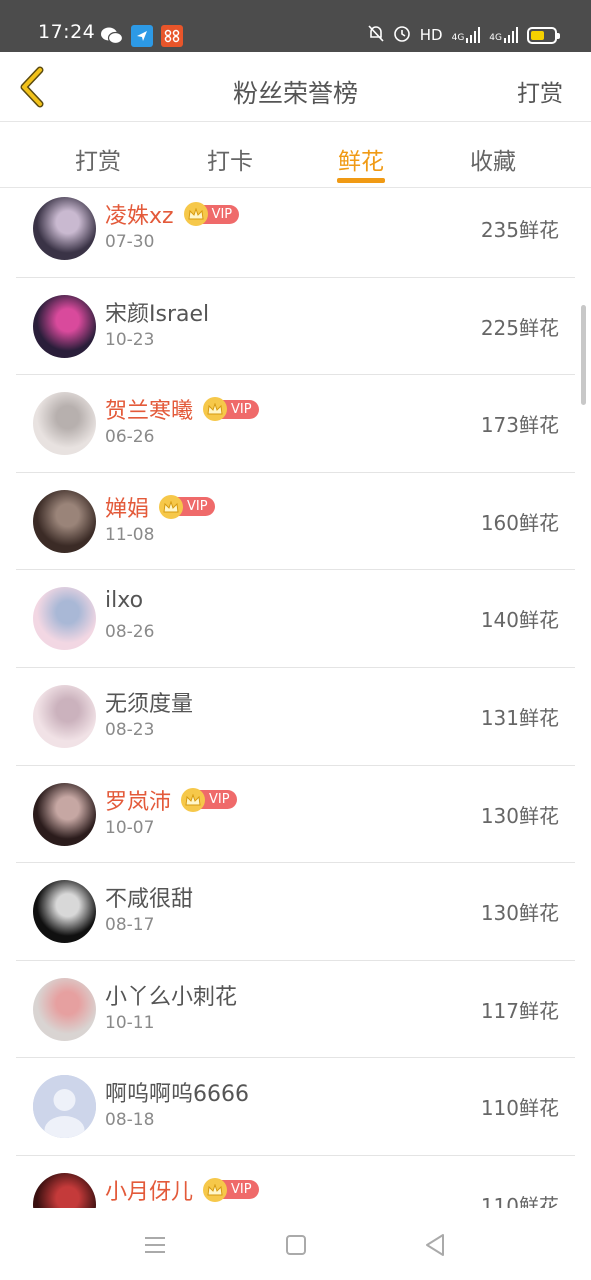 This screenshot has width=591, height=1280. I want to click on flower-count: 225鲜花, so click(519, 327).